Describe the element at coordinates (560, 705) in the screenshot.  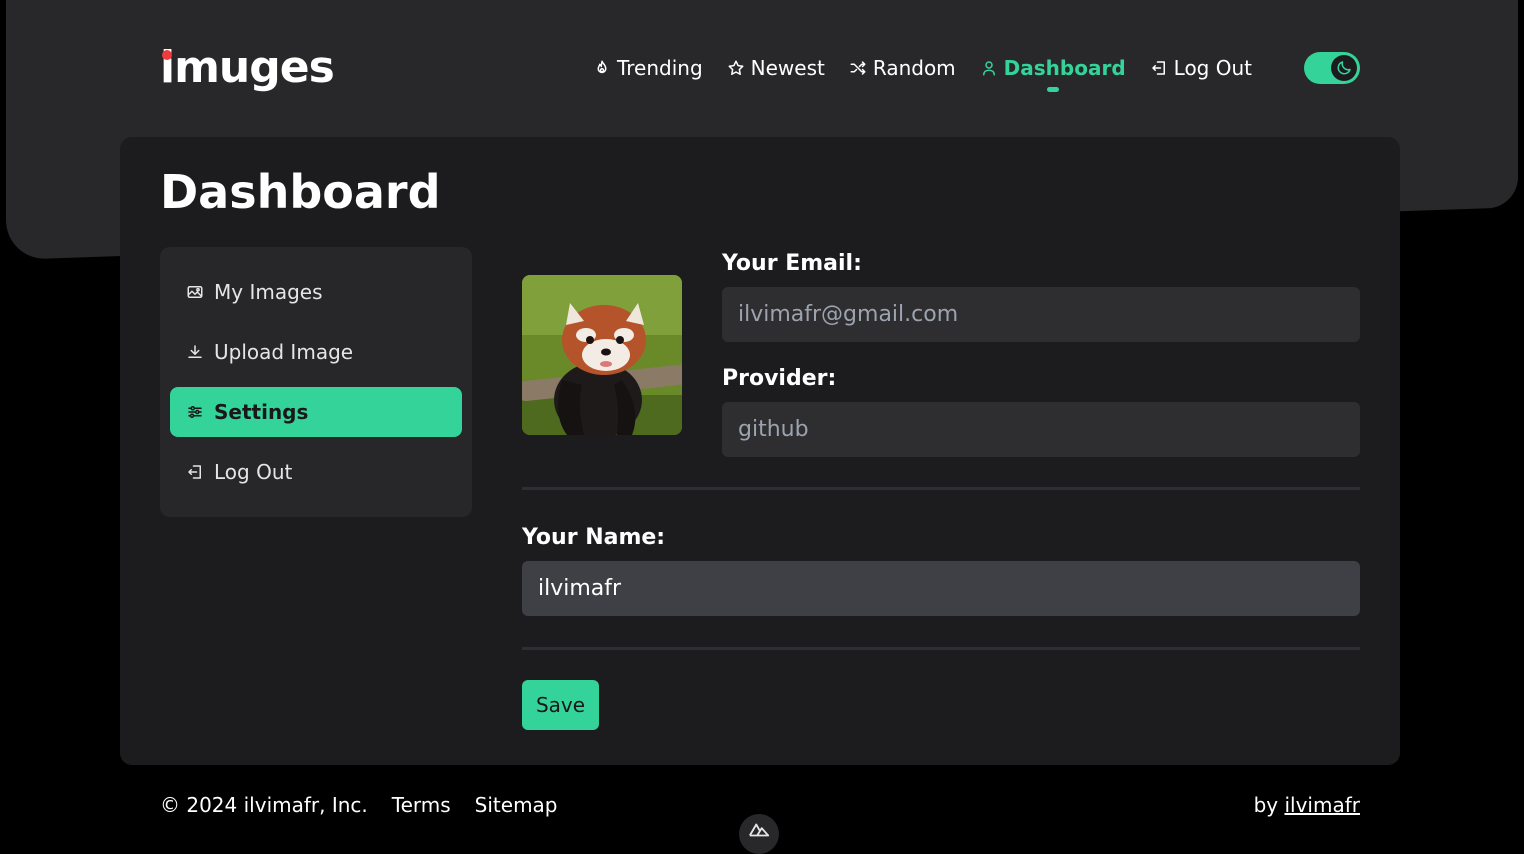
I see `save-button: Save` at that location.